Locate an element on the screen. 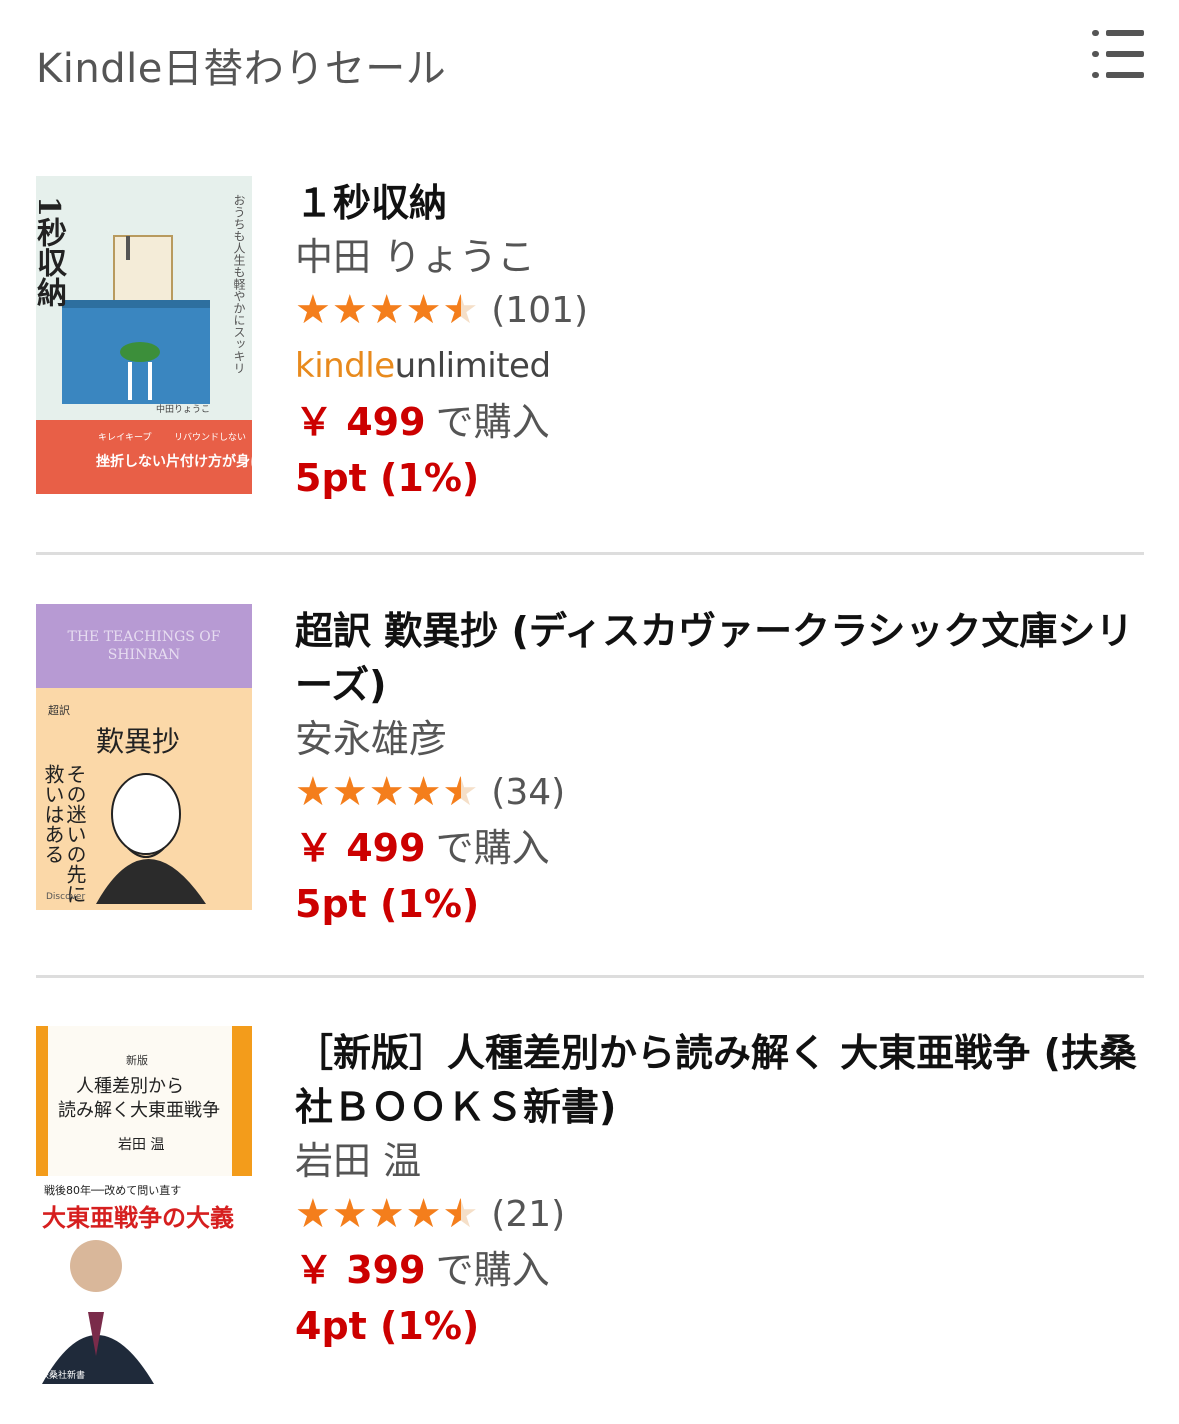 The image size is (1179, 1424). rating: ★★★★★★★★★★ (101) is located at coordinates (719, 310).